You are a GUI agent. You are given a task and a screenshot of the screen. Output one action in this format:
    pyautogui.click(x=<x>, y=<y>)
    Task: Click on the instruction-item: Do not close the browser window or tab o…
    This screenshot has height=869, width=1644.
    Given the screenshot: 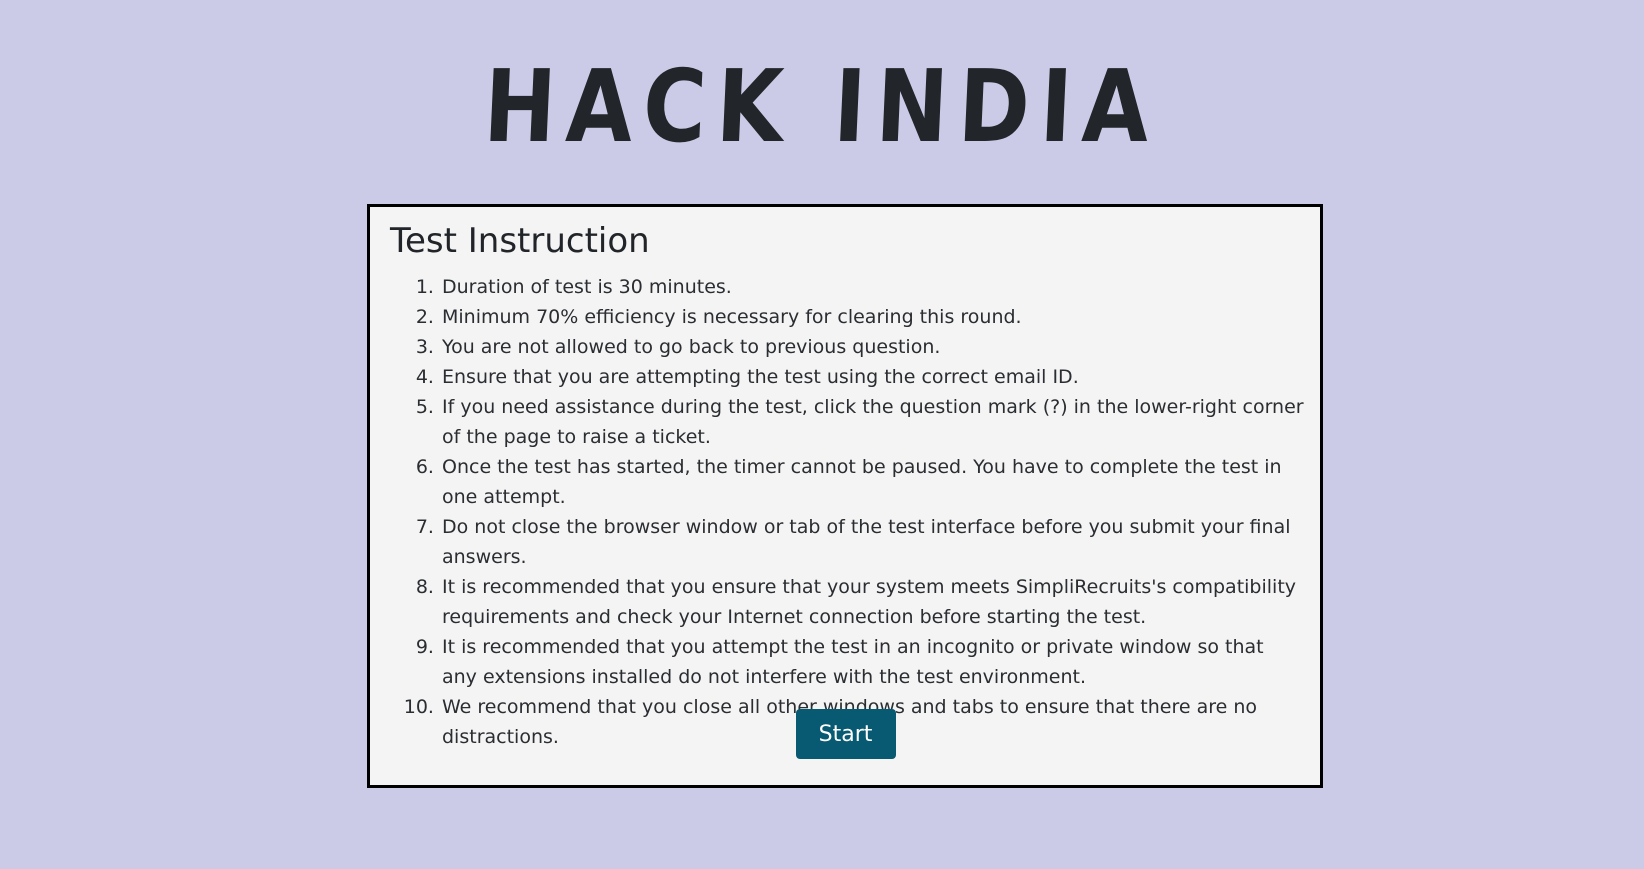 What is the action you would take?
    pyautogui.click(x=872, y=542)
    